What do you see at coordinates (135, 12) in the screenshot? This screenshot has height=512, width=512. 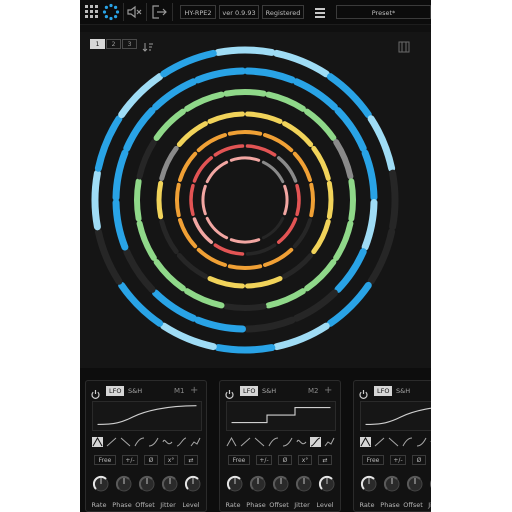 I see `mute-speaker-icon` at bounding box center [135, 12].